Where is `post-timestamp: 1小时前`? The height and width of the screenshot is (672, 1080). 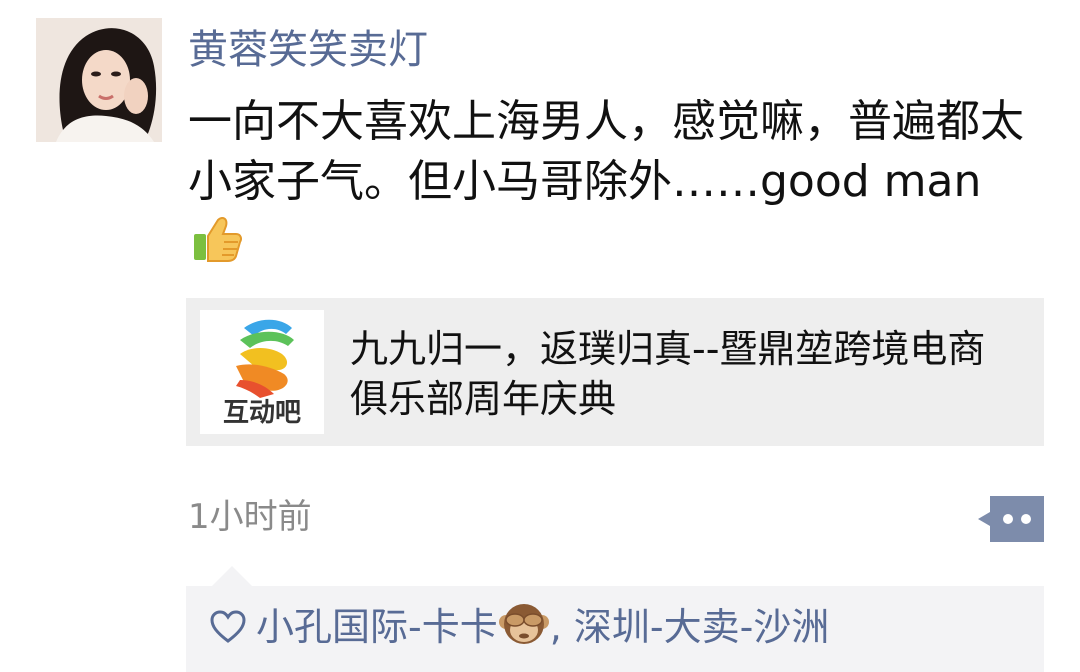 post-timestamp: 1小时前 is located at coordinates (250, 517).